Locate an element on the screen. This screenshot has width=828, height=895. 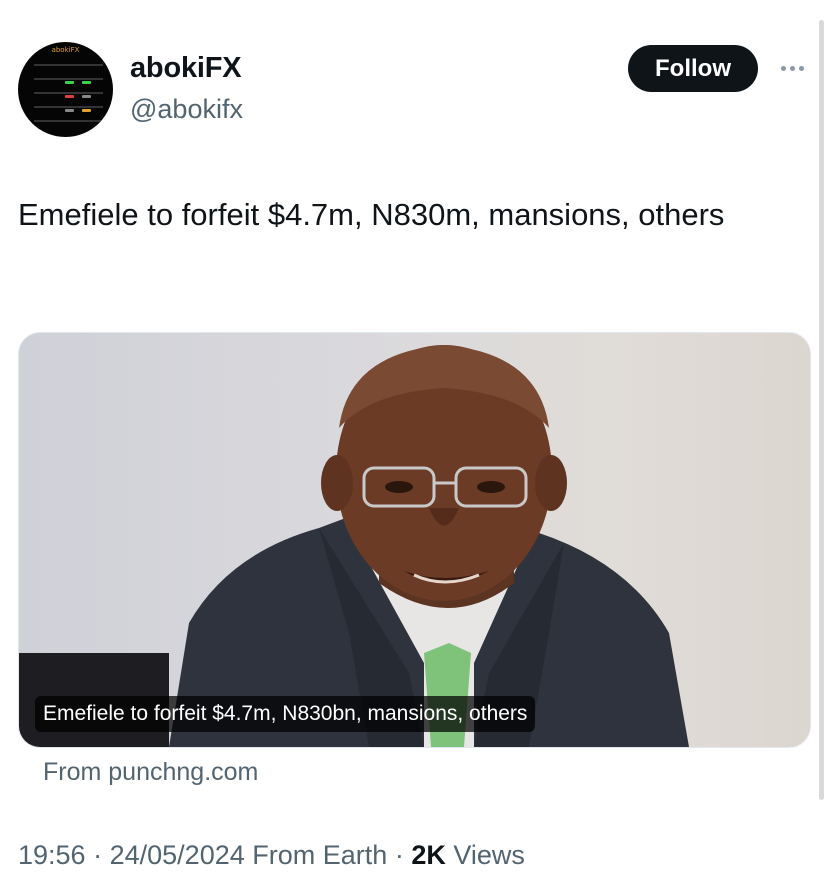
views-label: Views is located at coordinates (489, 855).